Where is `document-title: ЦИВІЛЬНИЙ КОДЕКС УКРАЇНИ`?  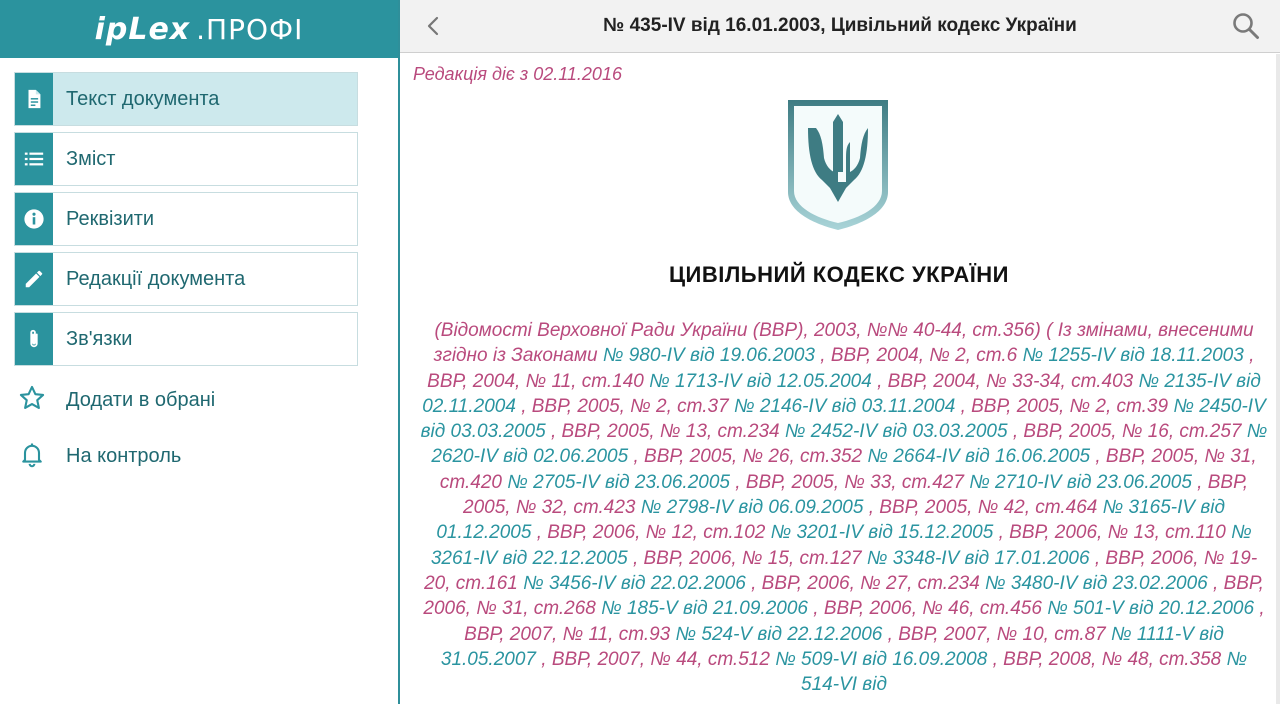 document-title: ЦИВІЛЬНИЙ КОДЕКС УКРАЇНИ is located at coordinates (838, 274).